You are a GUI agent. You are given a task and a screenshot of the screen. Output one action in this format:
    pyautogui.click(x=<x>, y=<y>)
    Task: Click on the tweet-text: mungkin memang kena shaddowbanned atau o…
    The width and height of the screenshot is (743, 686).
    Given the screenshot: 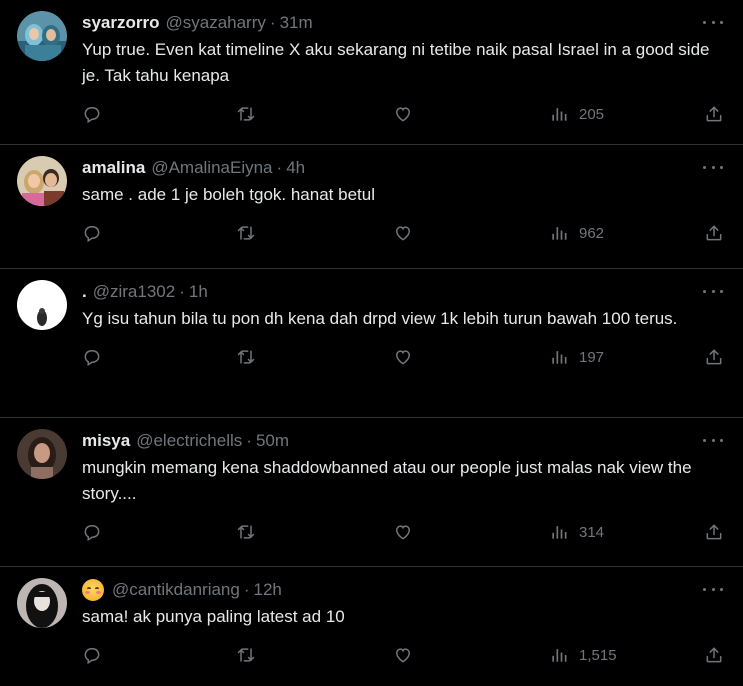 What is the action you would take?
    pyautogui.click(x=387, y=480)
    